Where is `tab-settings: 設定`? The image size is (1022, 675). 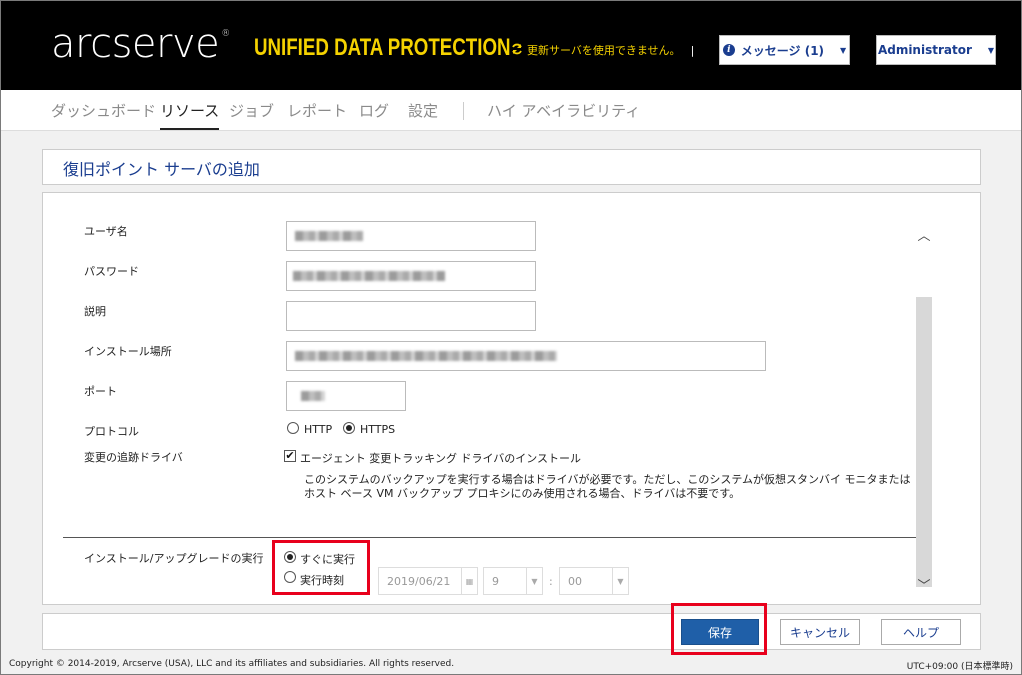
tab-settings: 設定 is located at coordinates (423, 110).